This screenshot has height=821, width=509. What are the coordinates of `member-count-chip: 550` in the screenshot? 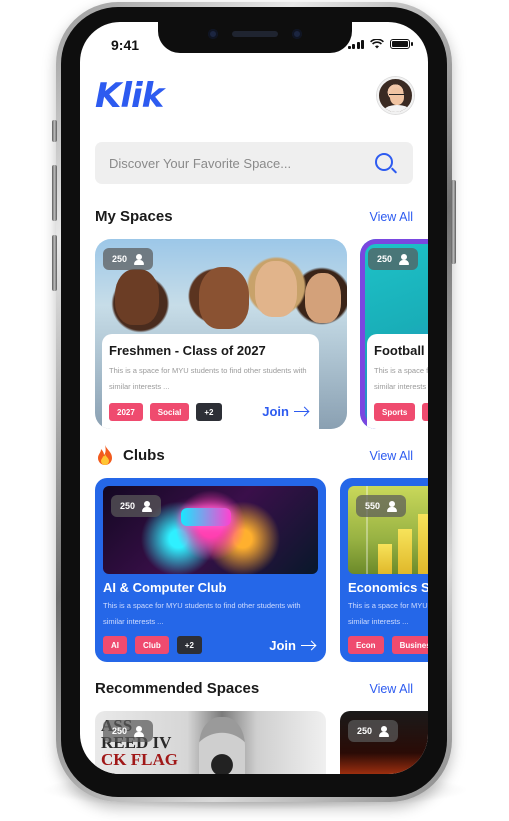 It's located at (381, 506).